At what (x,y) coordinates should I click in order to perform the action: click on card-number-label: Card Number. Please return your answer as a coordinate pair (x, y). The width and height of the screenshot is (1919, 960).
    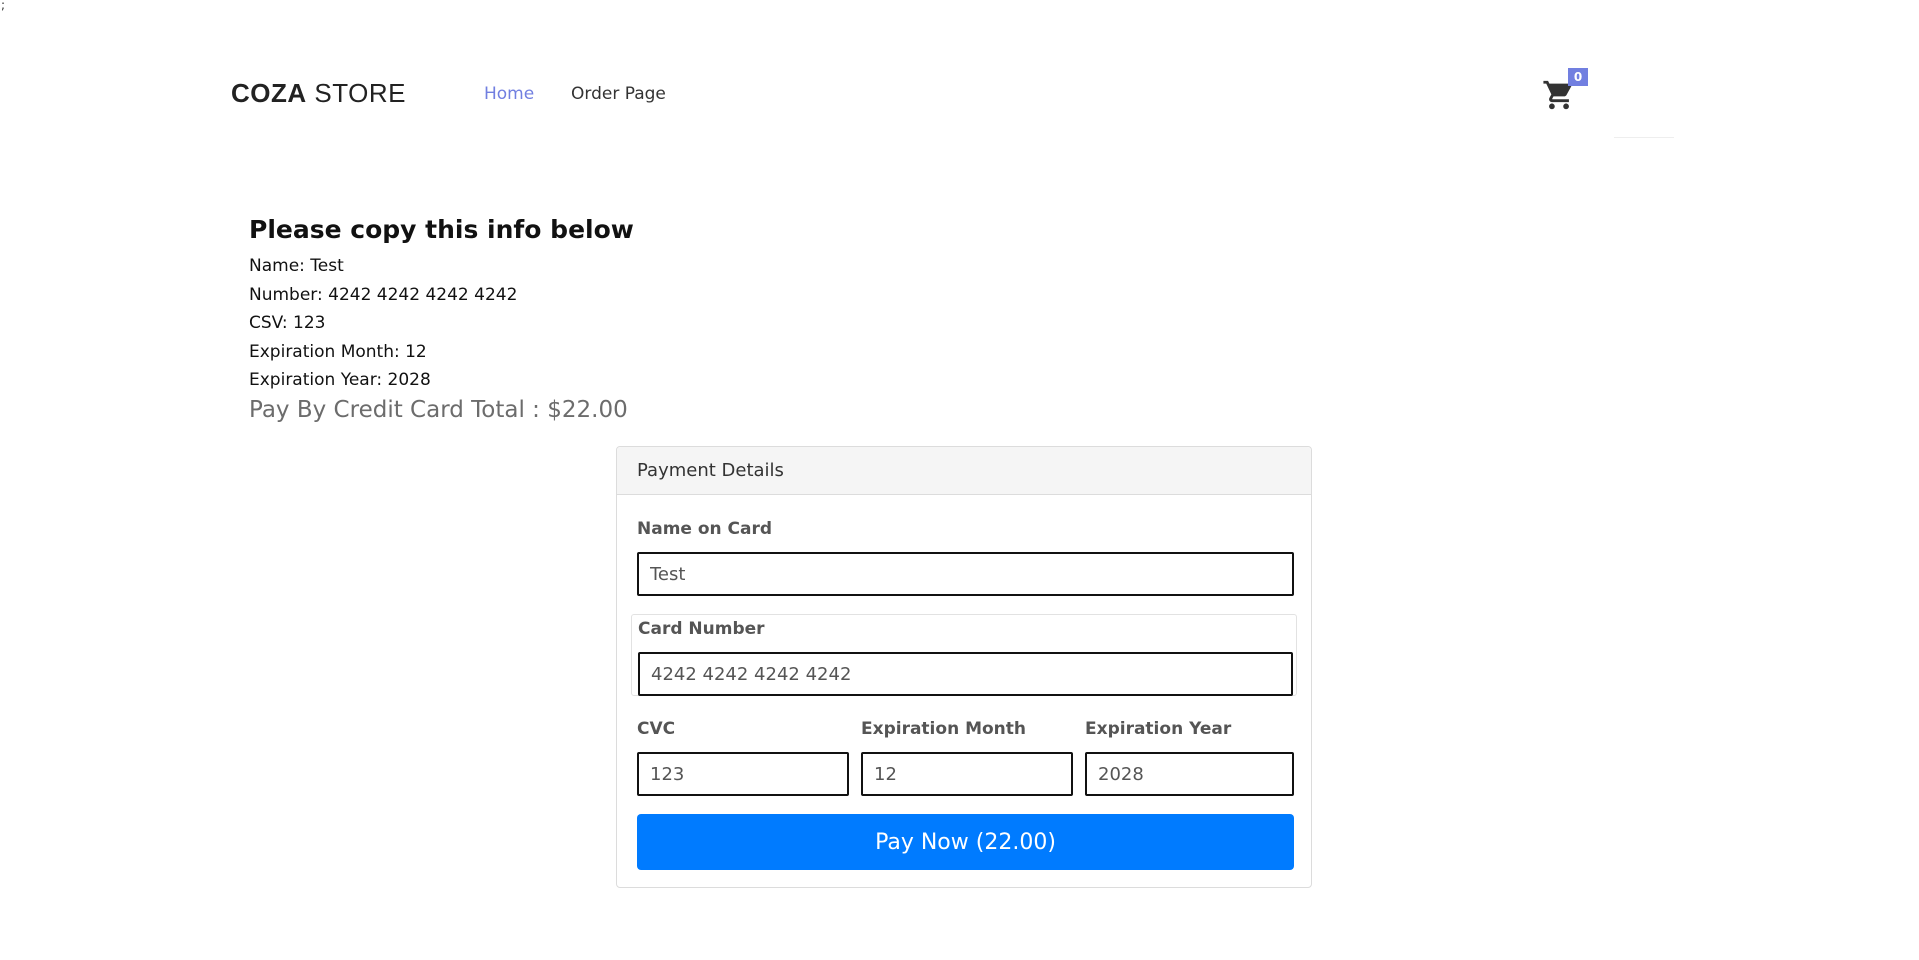
    Looking at the image, I should click on (701, 629).